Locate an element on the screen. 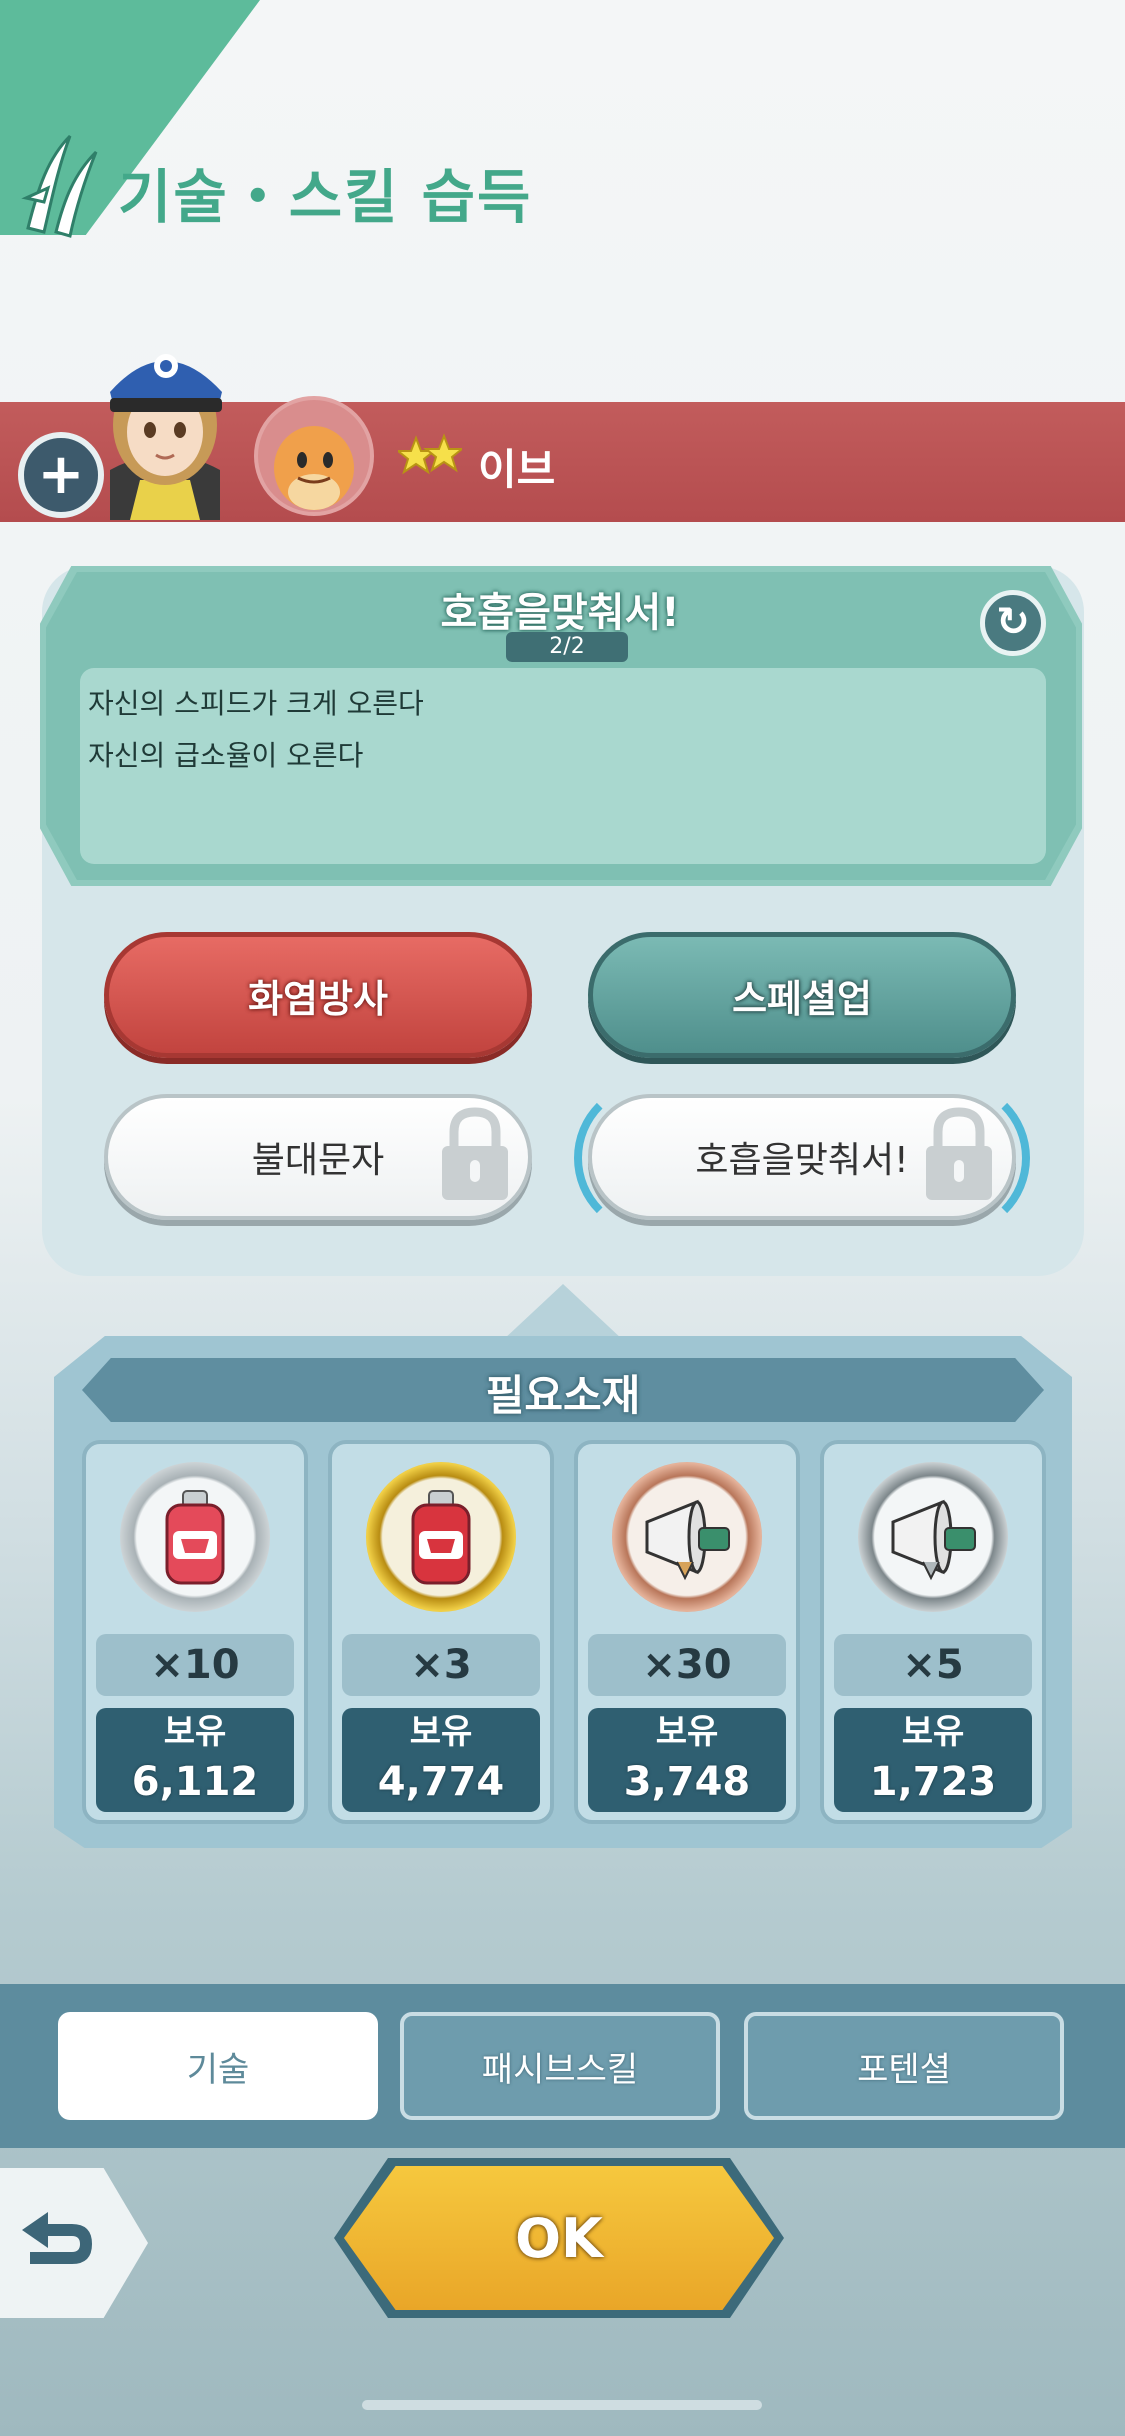 Image resolution: width=1125 pixels, height=2436 pixels. move-title: 호흡을맞춰서! is located at coordinates (560, 613).